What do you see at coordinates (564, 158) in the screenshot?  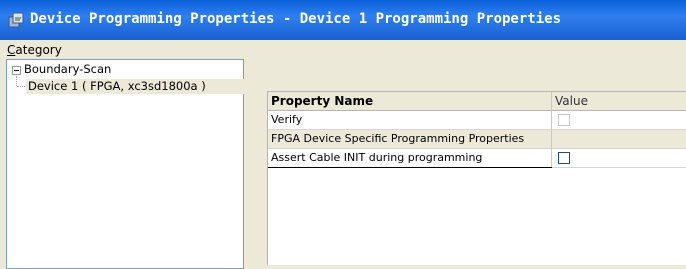 I see `assert-cable-init-checkbox` at bounding box center [564, 158].